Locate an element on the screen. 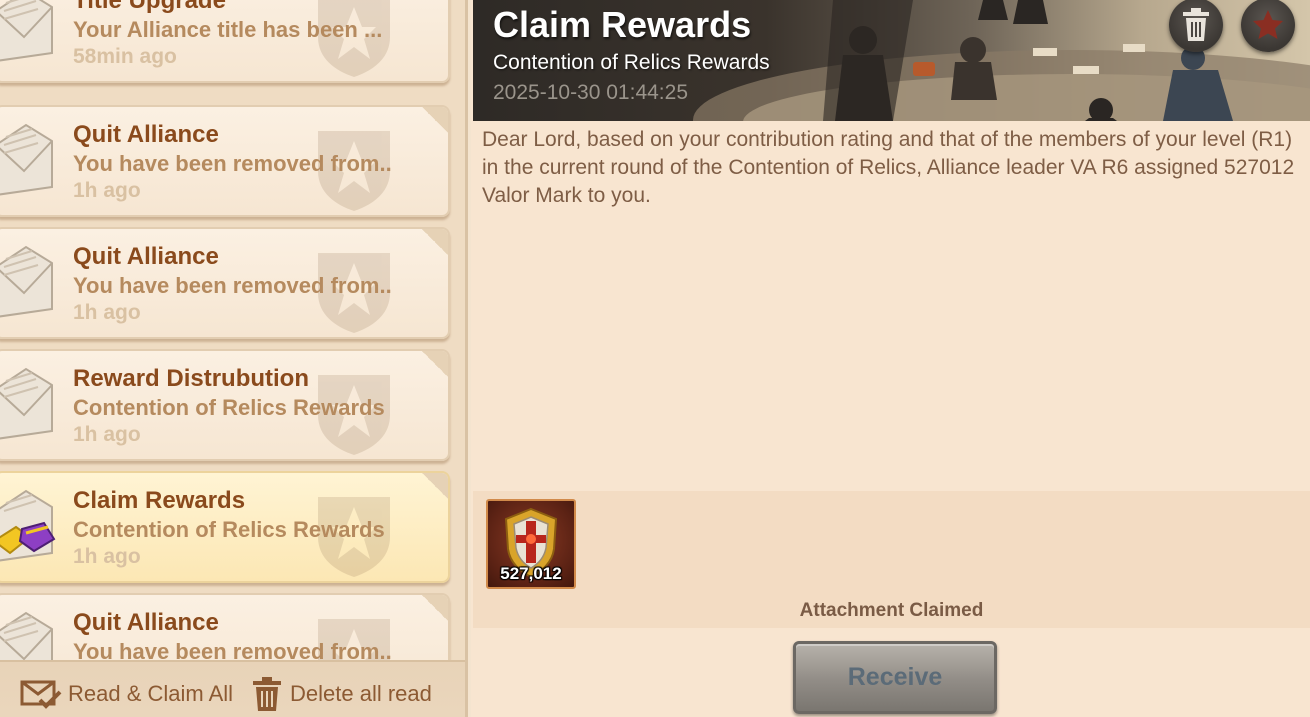 The height and width of the screenshot is (717, 1310). valor-mark-reward: 527,012 is located at coordinates (531, 544).